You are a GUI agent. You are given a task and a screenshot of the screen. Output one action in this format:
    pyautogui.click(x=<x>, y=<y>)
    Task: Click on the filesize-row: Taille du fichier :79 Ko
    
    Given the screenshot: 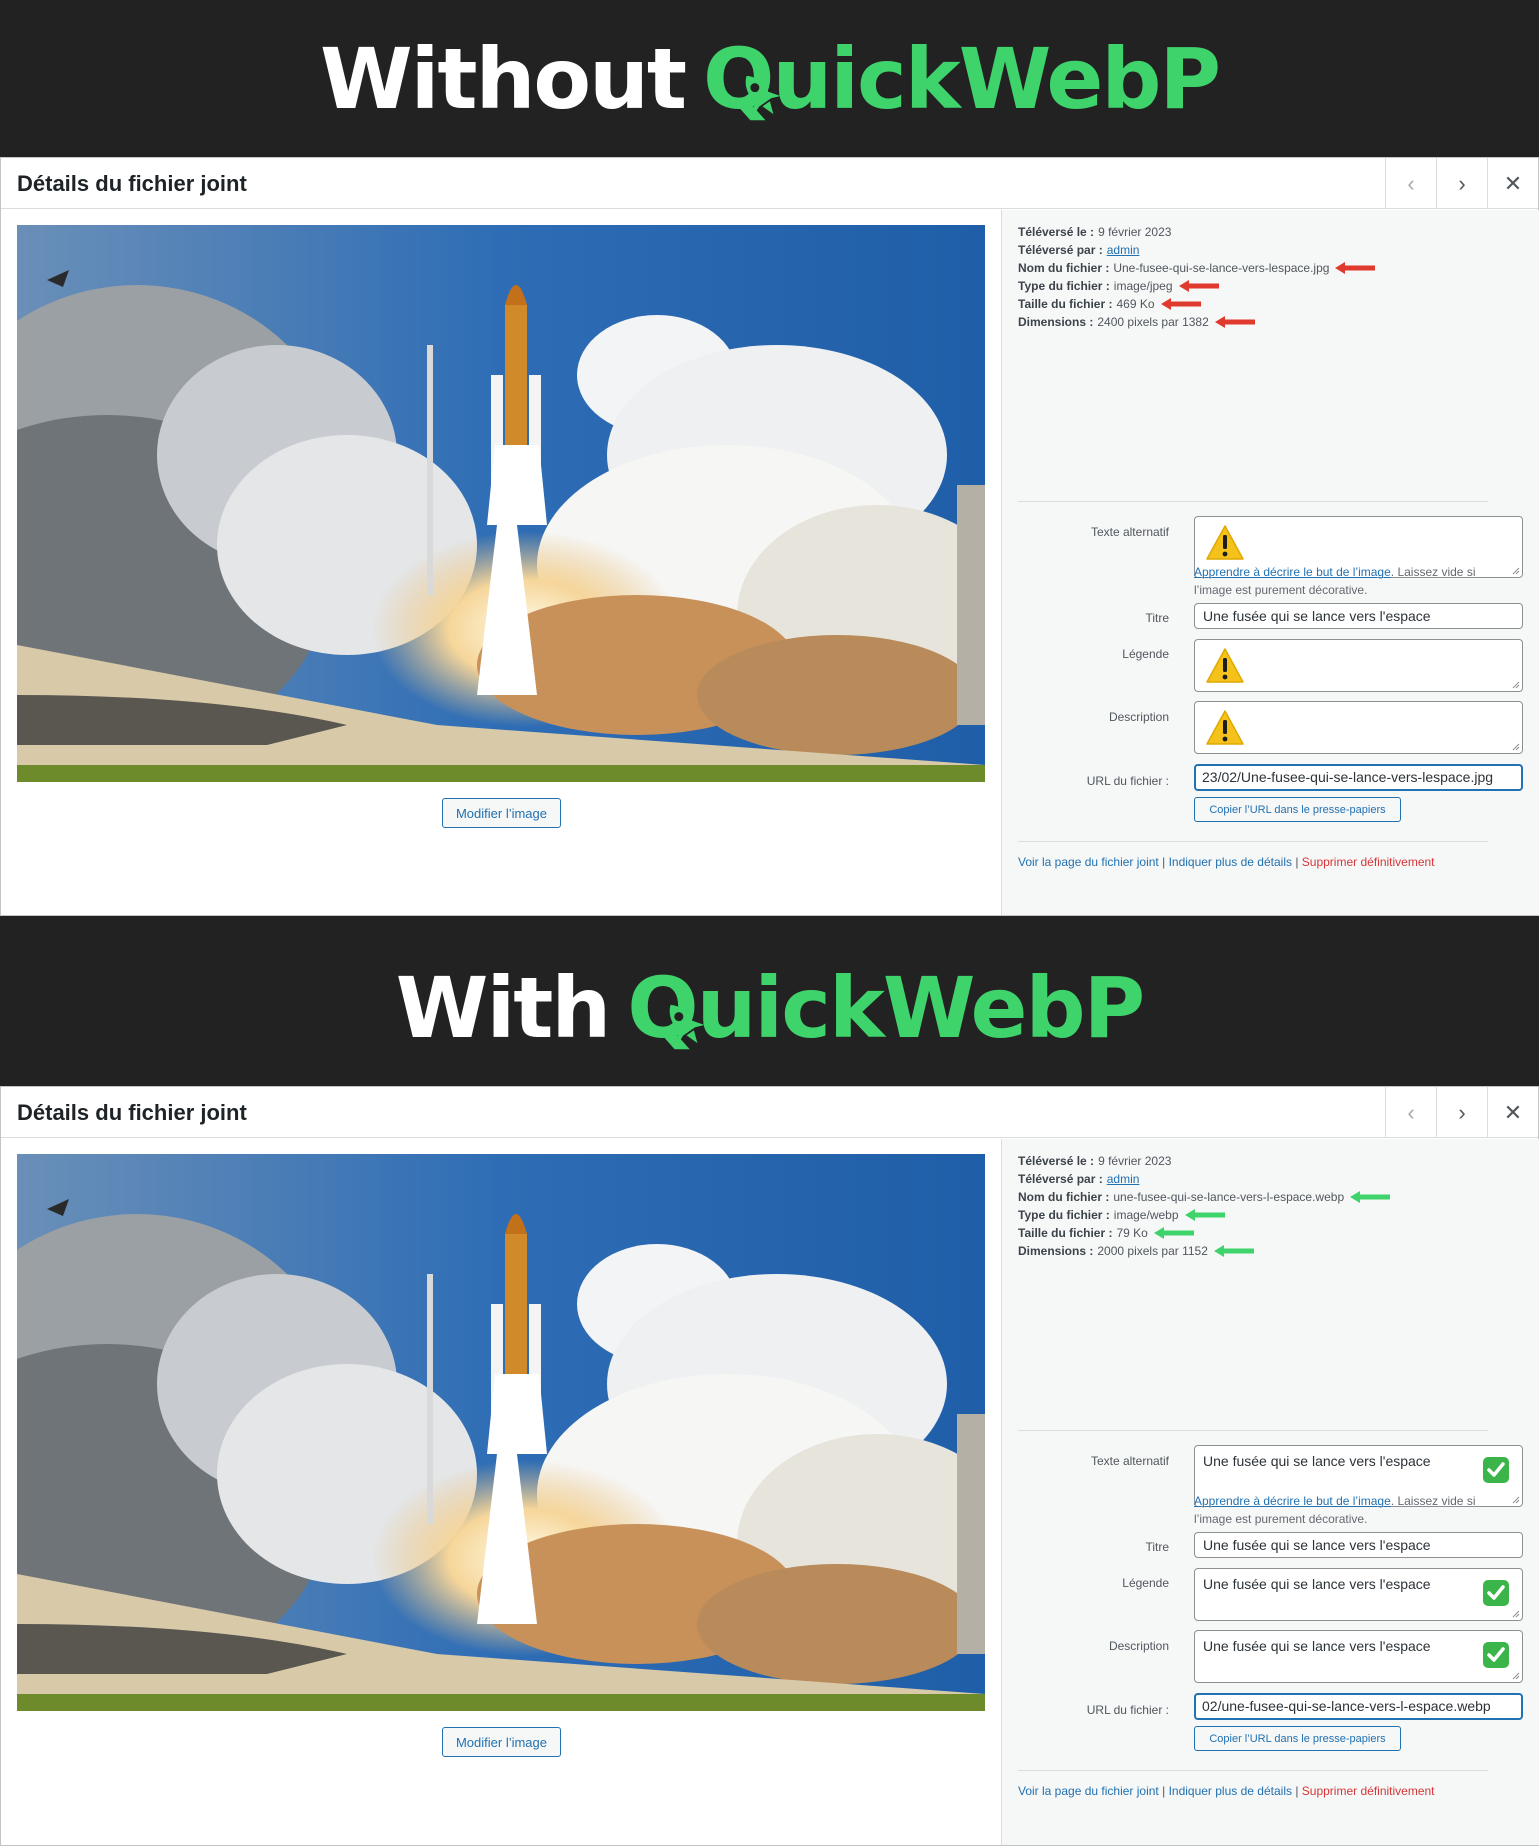 What is the action you would take?
    pyautogui.click(x=1204, y=1233)
    